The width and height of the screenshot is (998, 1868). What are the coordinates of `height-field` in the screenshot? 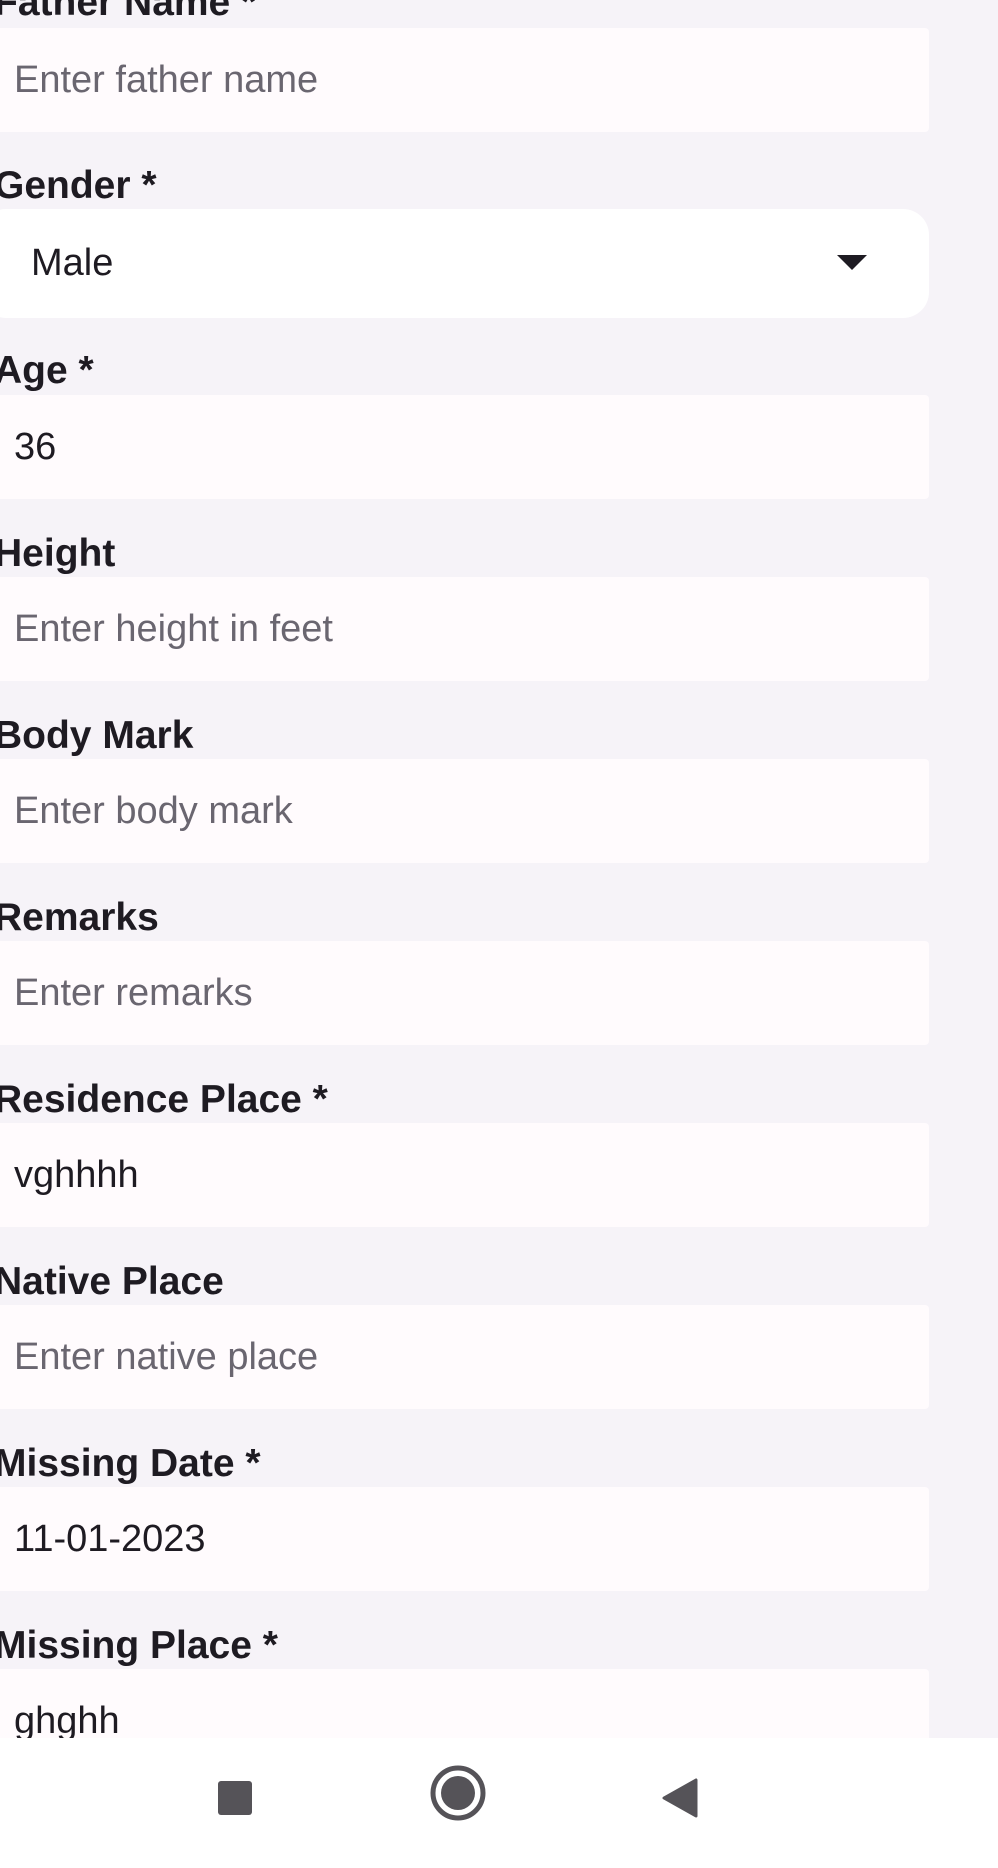 It's located at (464, 629).